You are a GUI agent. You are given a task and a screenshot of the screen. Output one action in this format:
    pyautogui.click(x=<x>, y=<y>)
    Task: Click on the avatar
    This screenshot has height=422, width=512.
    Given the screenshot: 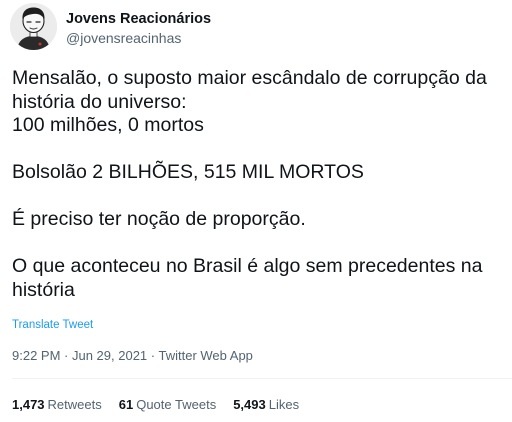 What is the action you would take?
    pyautogui.click(x=33, y=26)
    